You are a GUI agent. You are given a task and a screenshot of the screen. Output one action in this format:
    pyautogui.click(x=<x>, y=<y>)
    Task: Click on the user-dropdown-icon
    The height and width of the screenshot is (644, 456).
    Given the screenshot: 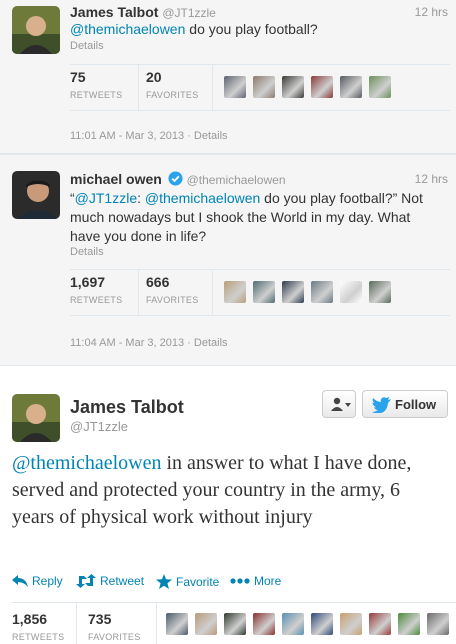 What is the action you would take?
    pyautogui.click(x=341, y=404)
    